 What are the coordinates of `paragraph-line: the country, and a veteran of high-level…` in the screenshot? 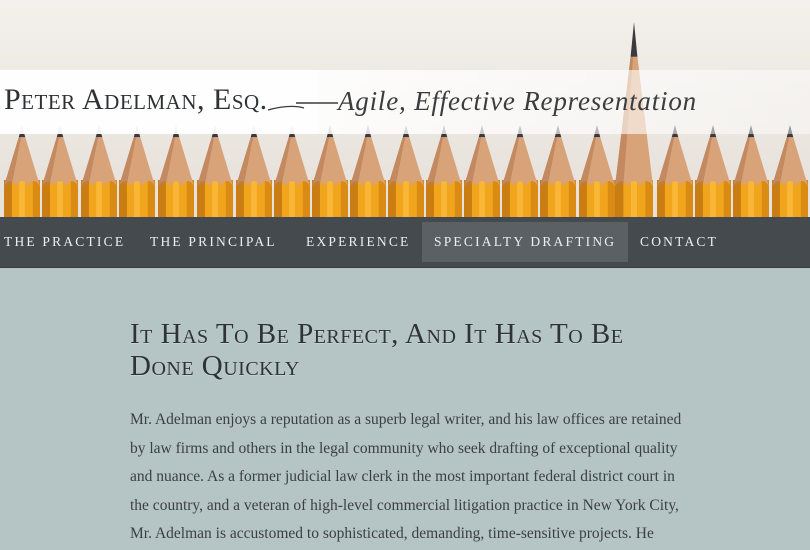 It's located at (404, 505).